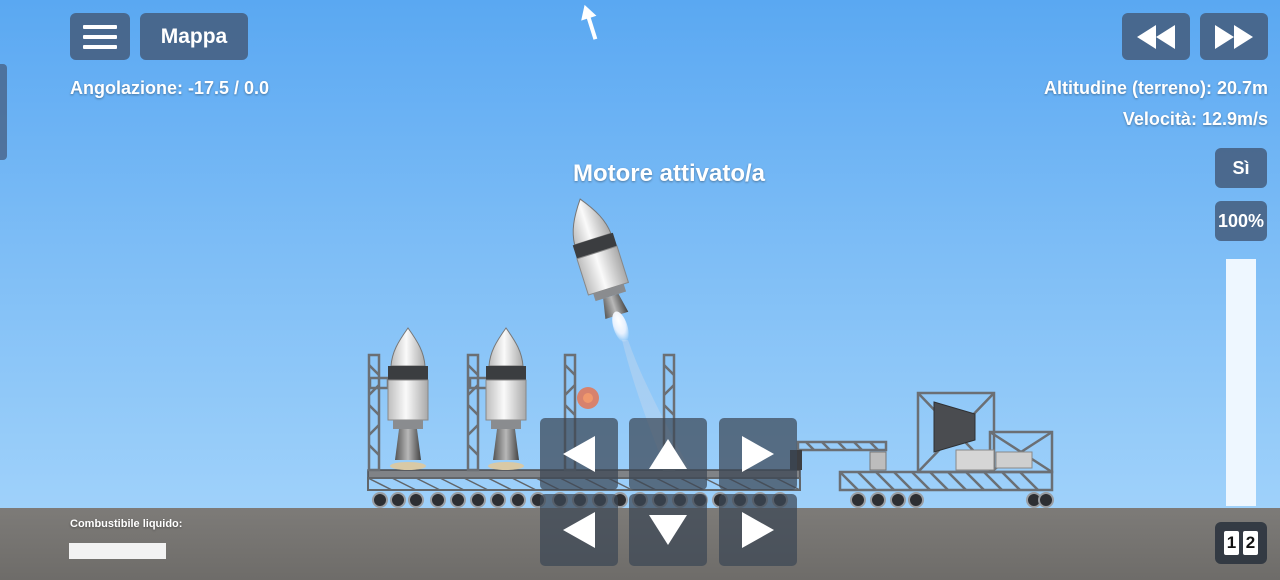  I want to click on hamburger-icon, so click(100, 36).